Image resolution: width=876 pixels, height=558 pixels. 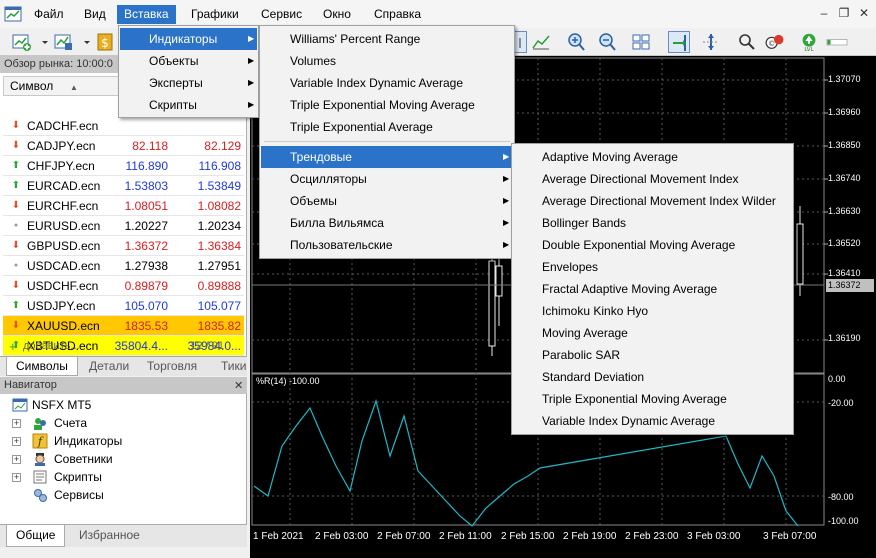 What do you see at coordinates (95, 14) in the screenshot?
I see `menu-view: Вид` at bounding box center [95, 14].